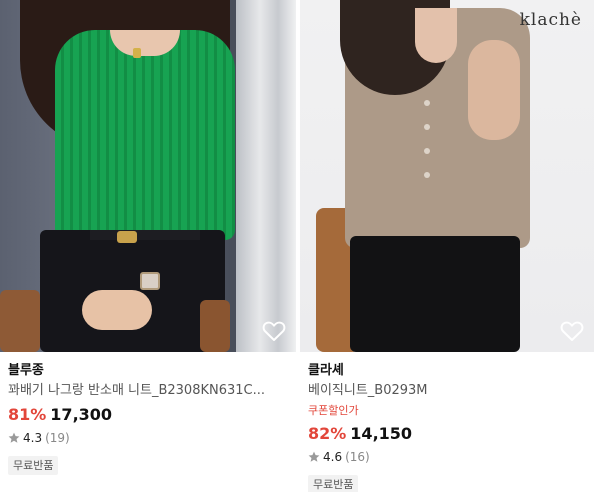 The image size is (594, 492). What do you see at coordinates (148, 371) in the screenshot?
I see `brand-name: 블루종` at bounding box center [148, 371].